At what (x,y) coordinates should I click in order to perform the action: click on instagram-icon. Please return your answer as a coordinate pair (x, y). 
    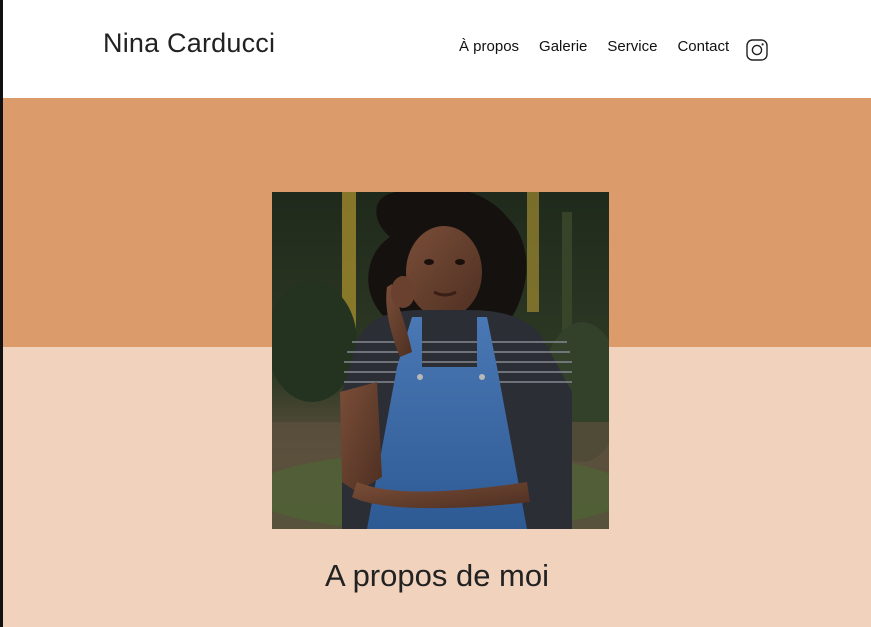
    Looking at the image, I should click on (757, 50).